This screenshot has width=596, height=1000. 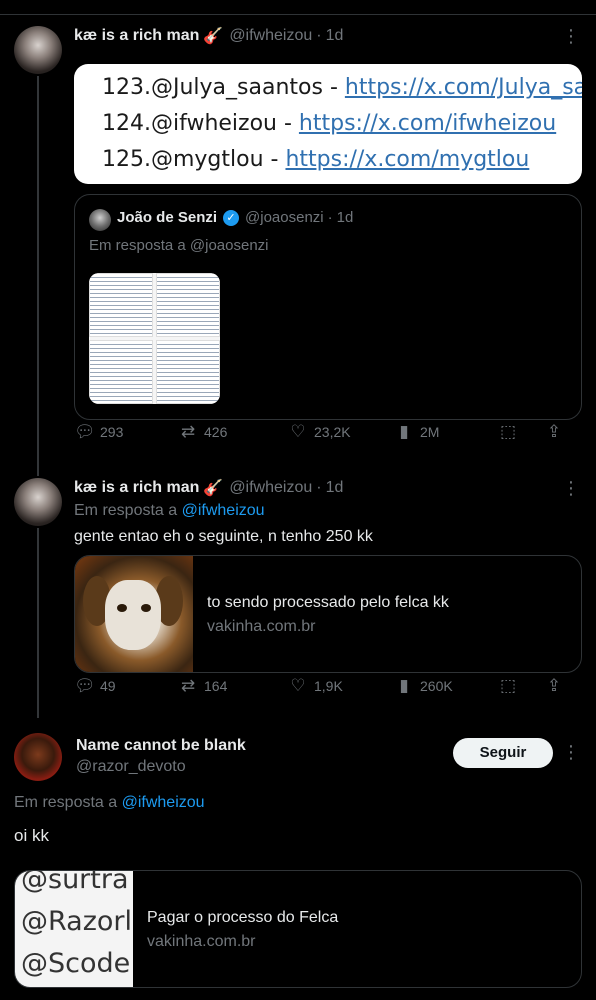 I want to click on verified-icon: ✓, so click(x=231, y=217).